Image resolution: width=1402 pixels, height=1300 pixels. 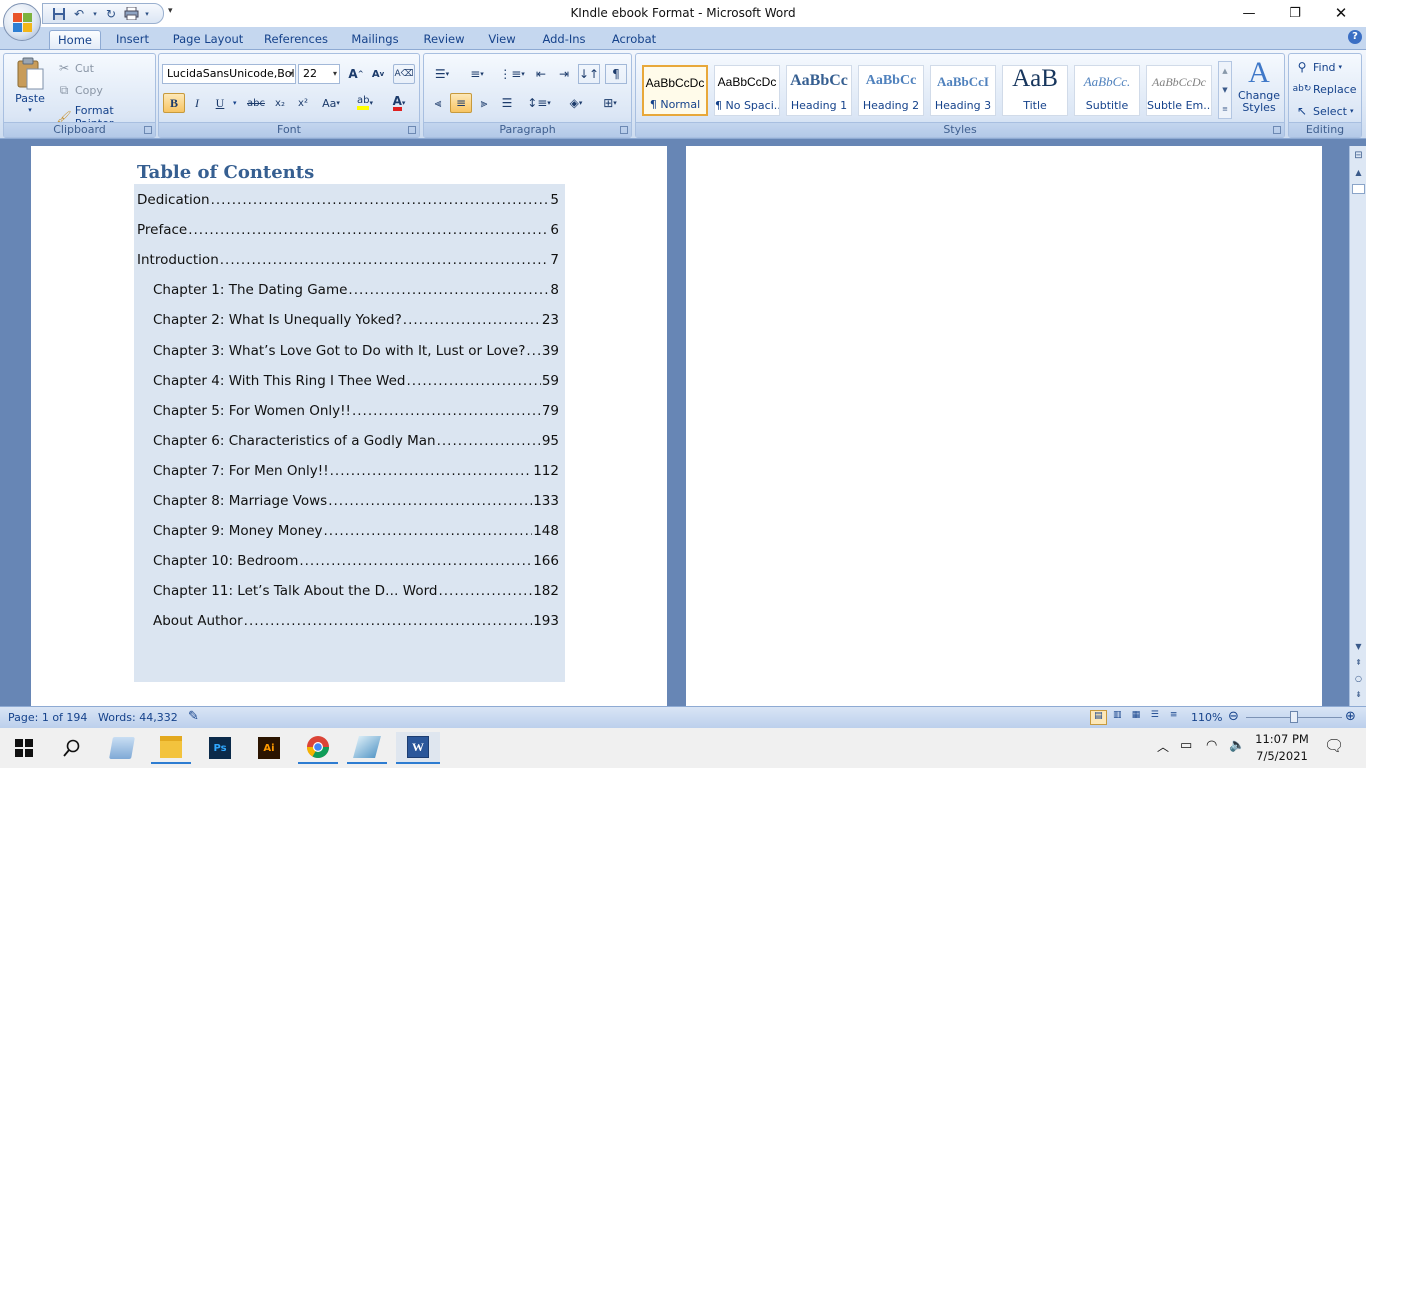 What do you see at coordinates (331, 103) in the screenshot?
I see `change-case-button: Aa ▾` at bounding box center [331, 103].